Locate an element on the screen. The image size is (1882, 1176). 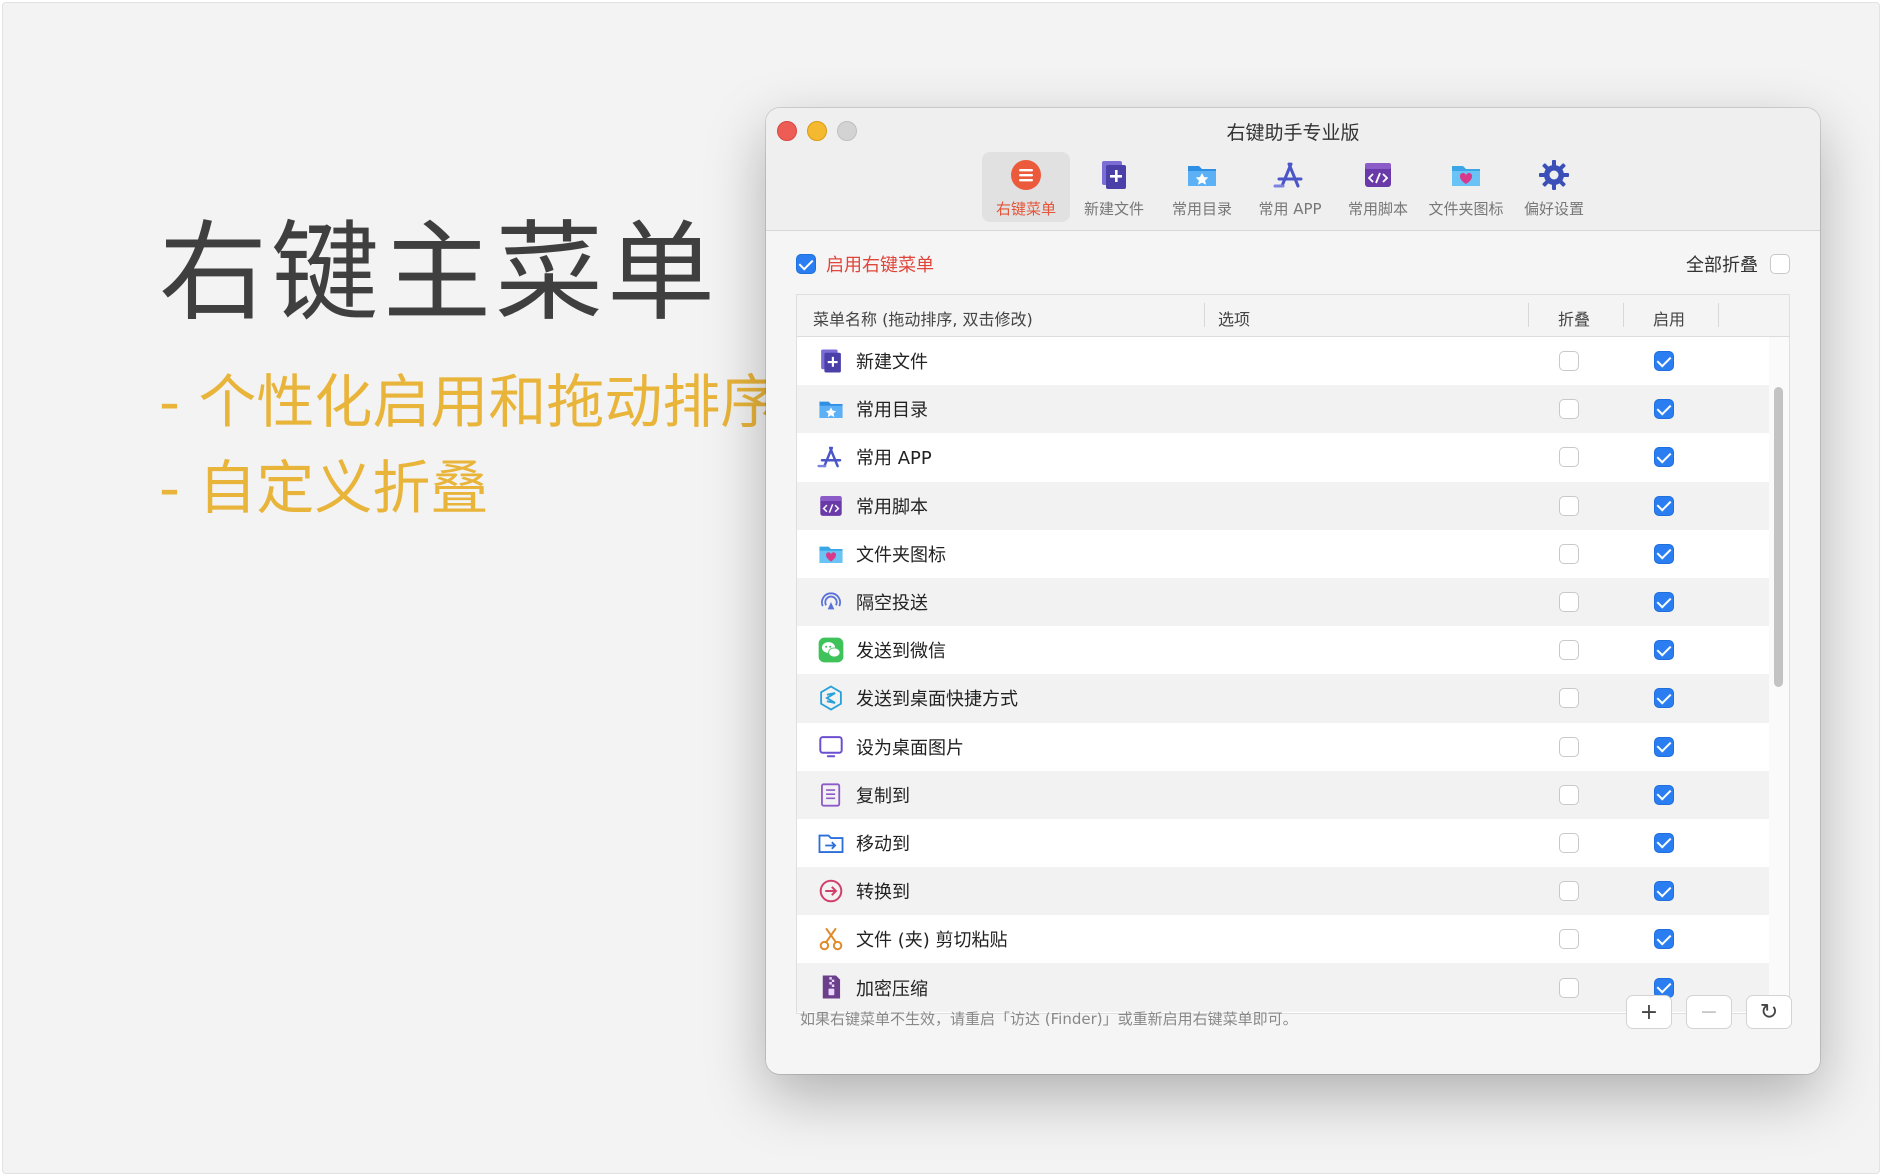
header-fold: 折叠 is located at coordinates (1574, 318).